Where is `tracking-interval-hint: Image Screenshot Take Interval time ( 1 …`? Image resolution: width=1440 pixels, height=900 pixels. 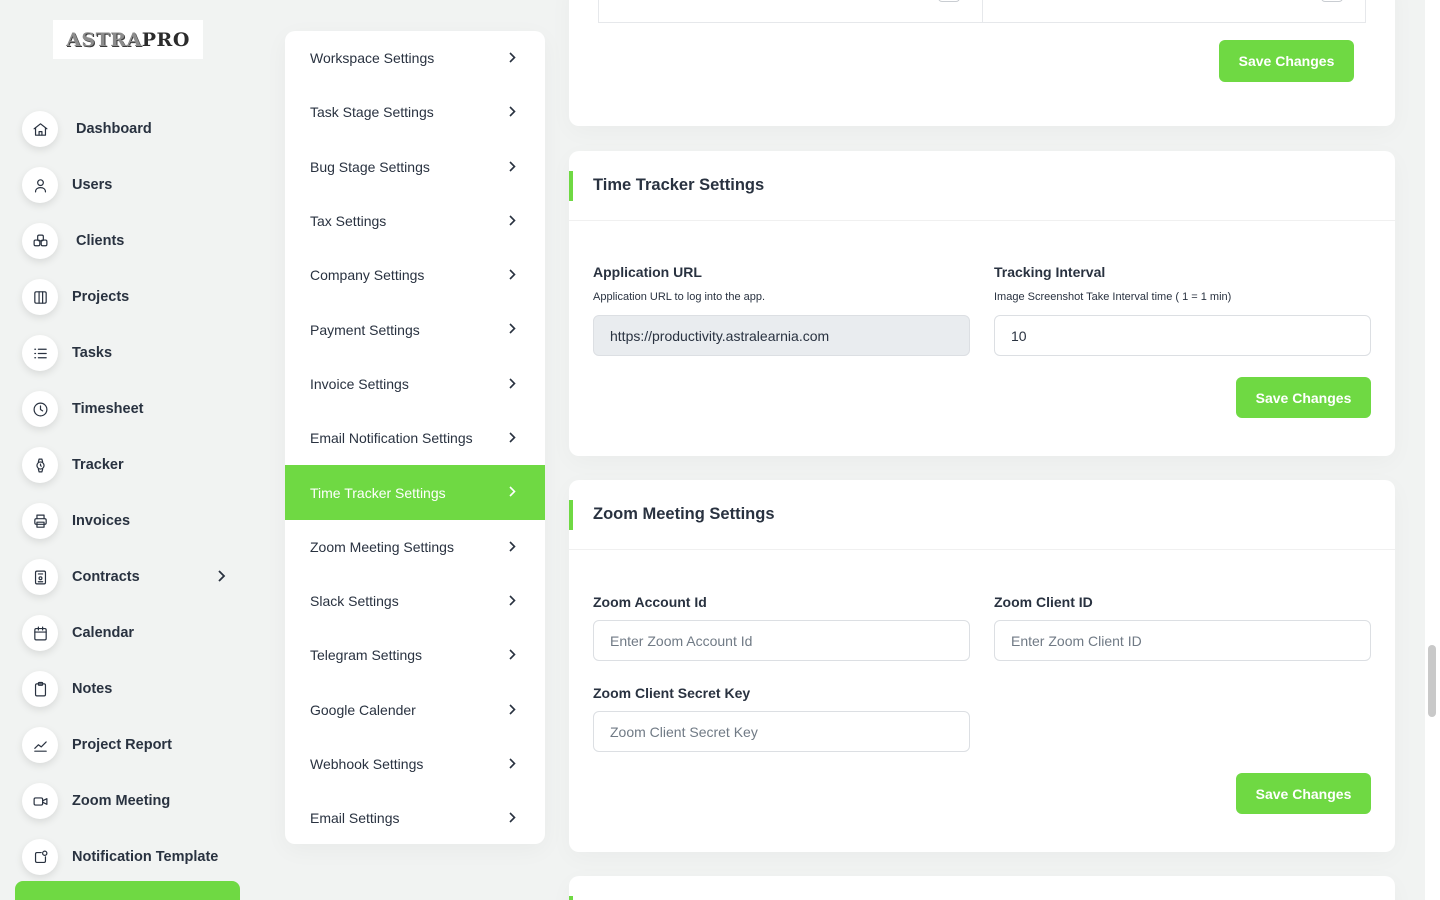 tracking-interval-hint: Image Screenshot Take Interval time ( 1 … is located at coordinates (1113, 297).